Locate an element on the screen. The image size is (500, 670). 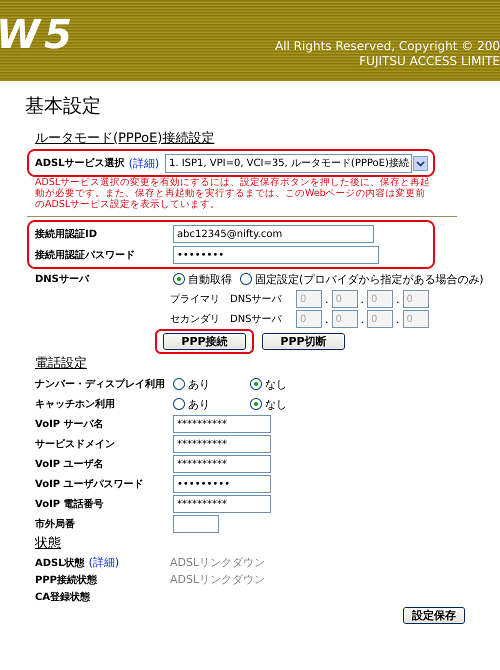
field-label: VoIP 電話番号 is located at coordinates (70, 504).